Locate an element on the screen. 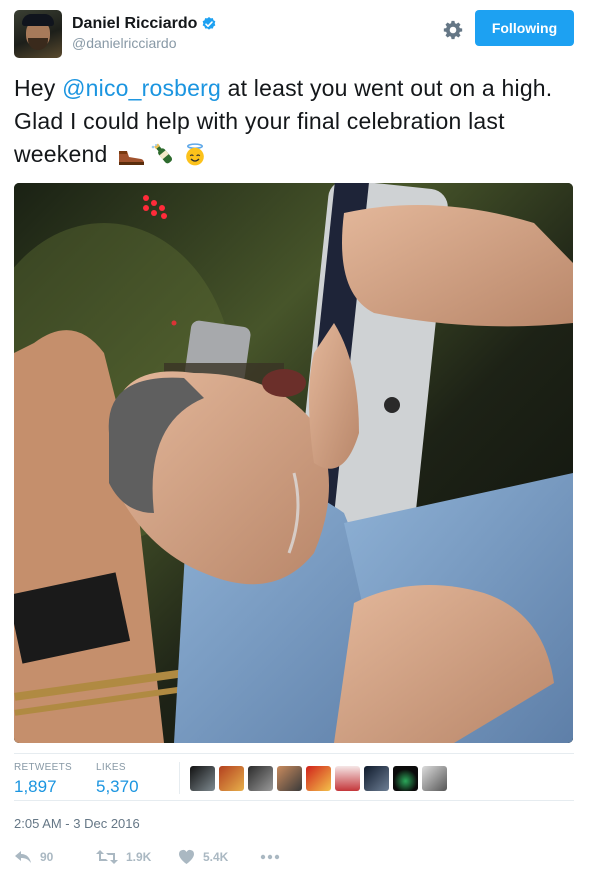  tweet-timestamp: 2:05 AM - 3 Dec 2016 is located at coordinates (77, 823).